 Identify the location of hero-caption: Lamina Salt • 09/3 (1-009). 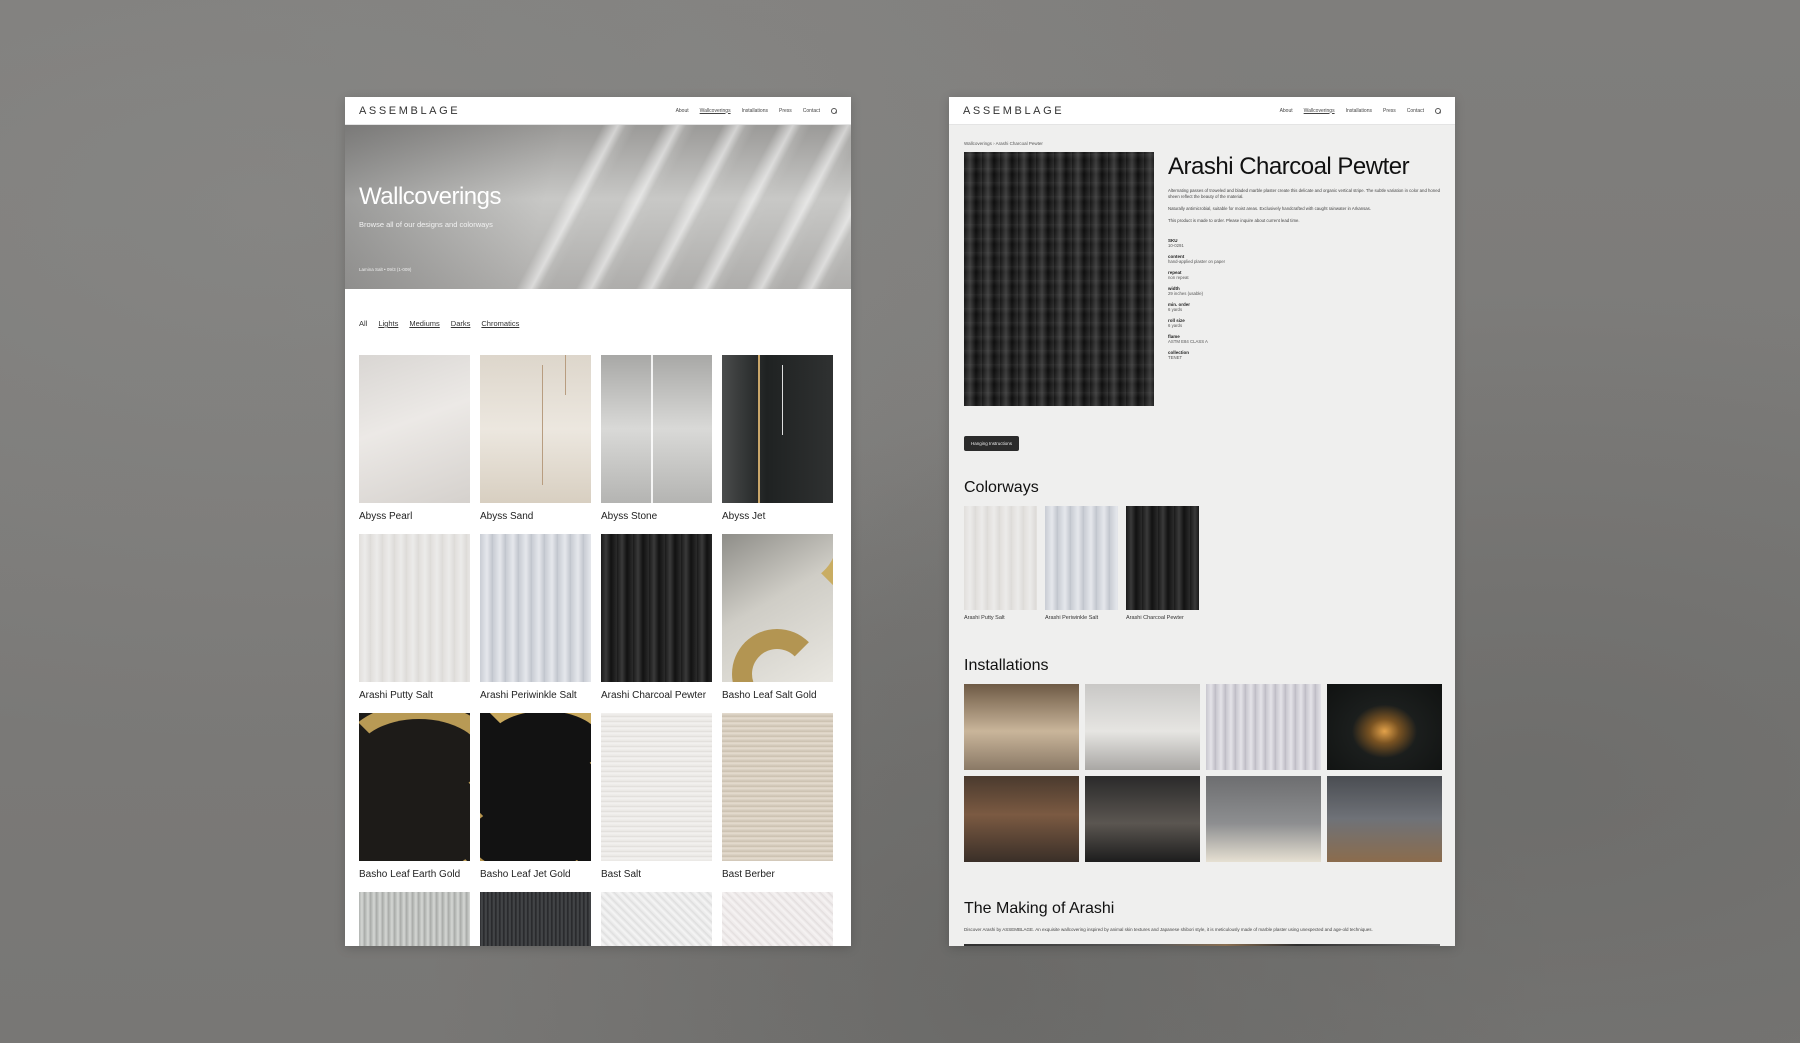
(385, 269).